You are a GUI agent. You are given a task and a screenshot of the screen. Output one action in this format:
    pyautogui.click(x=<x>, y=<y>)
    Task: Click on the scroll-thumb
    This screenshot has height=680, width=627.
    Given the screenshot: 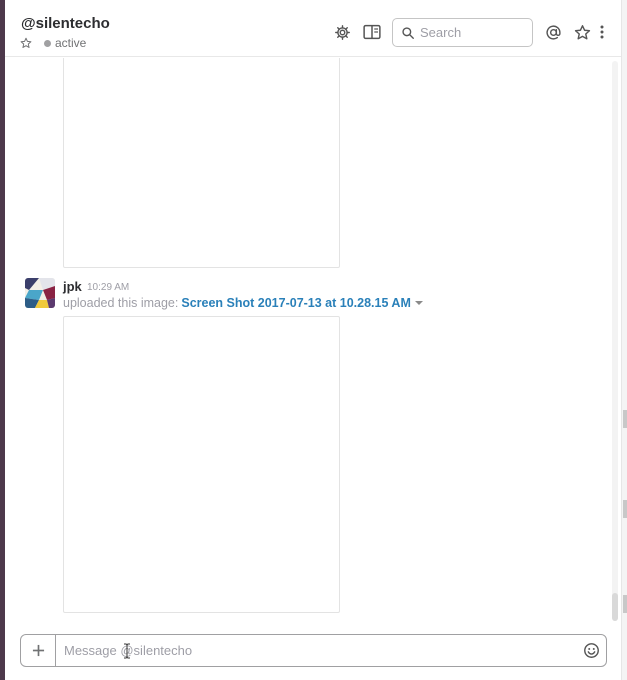 What is the action you would take?
    pyautogui.click(x=615, y=607)
    